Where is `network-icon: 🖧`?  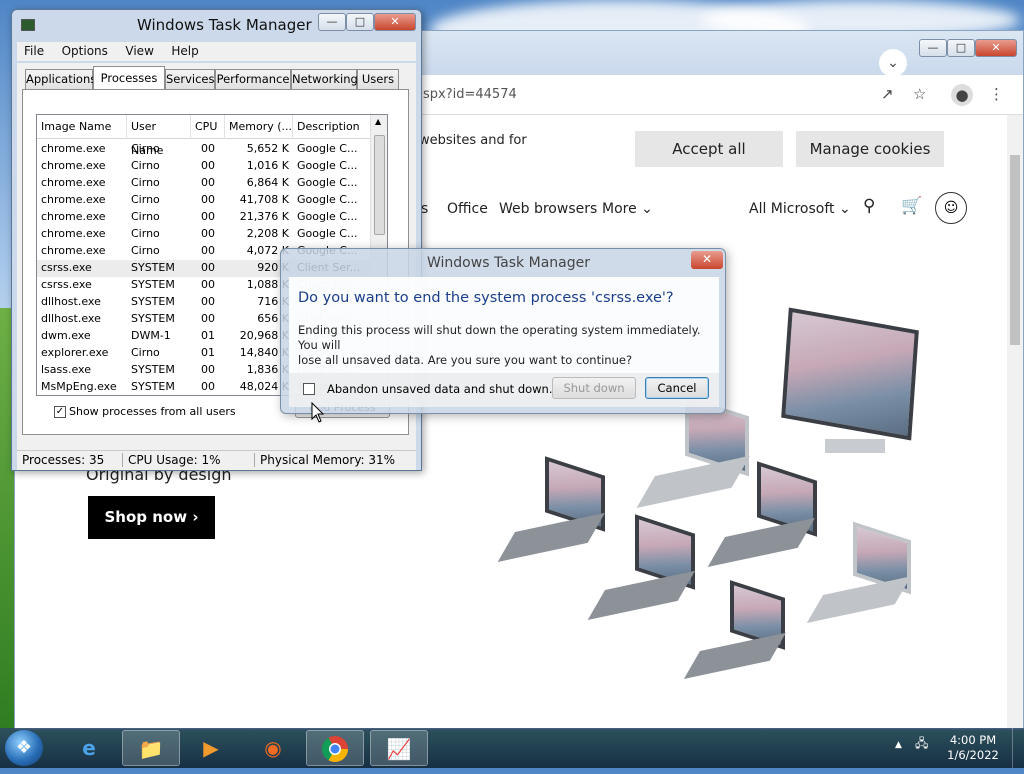 network-icon: 🖧 is located at coordinates (921, 744).